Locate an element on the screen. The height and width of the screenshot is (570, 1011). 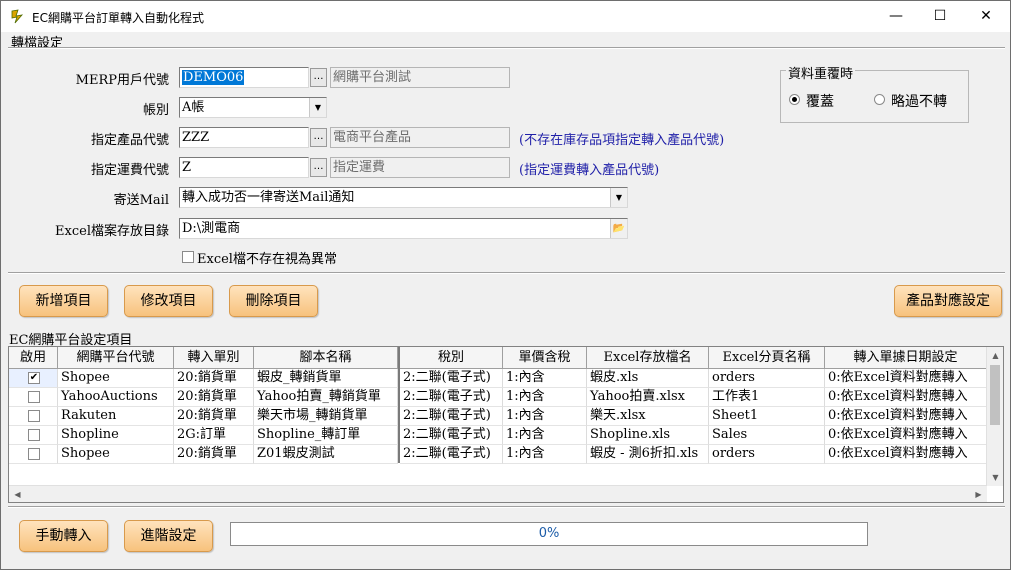
minimize-button: — is located at coordinates (896, 16).